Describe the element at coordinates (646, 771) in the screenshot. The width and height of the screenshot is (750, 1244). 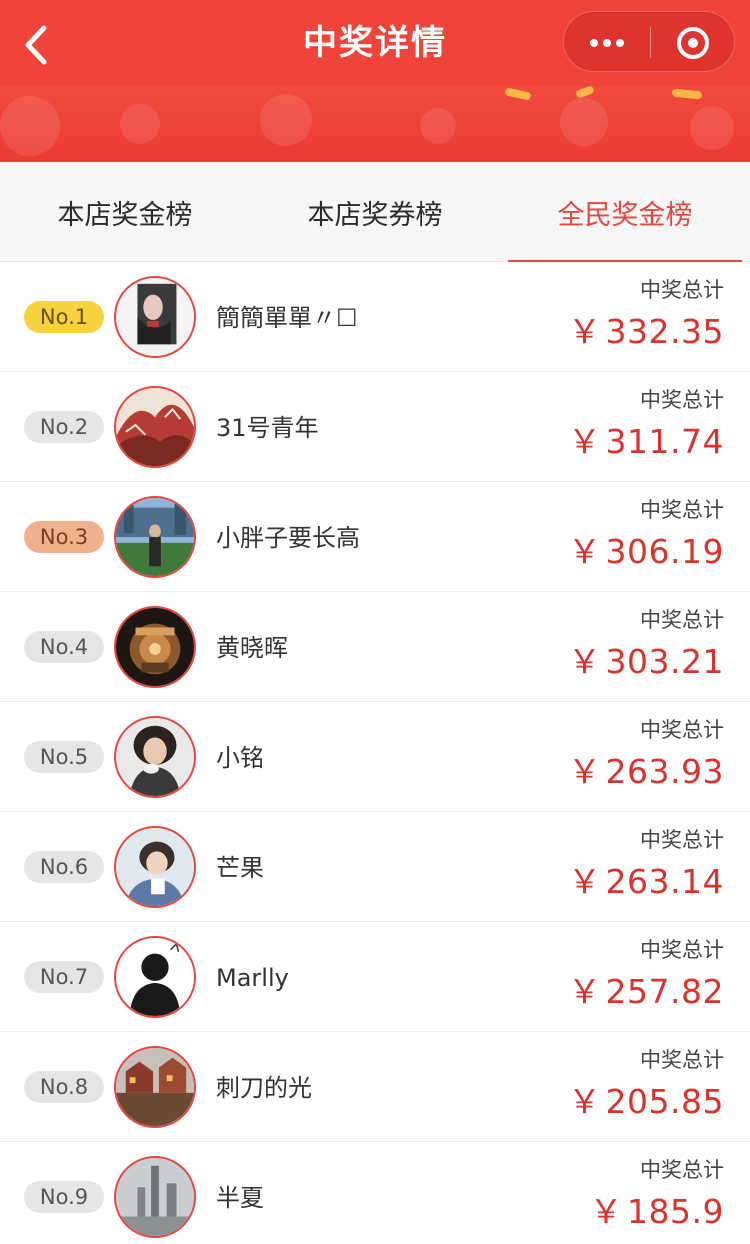
I see `prize-amount: ￥ 263.93` at that location.